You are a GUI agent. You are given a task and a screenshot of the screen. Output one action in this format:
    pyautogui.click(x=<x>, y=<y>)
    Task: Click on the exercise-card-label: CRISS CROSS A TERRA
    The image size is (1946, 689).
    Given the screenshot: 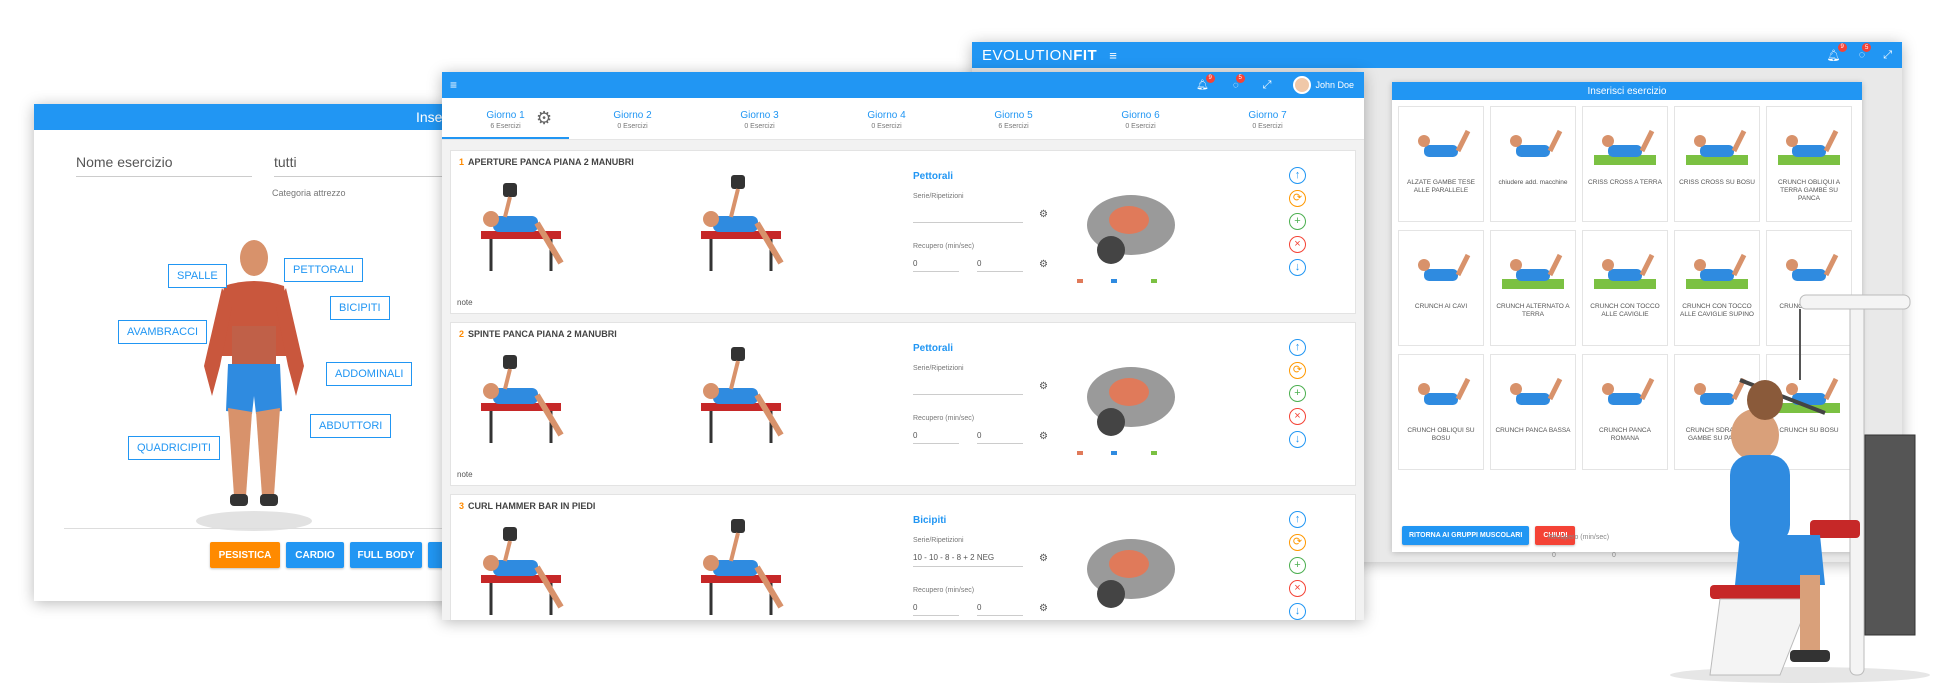 What is the action you would take?
    pyautogui.click(x=1625, y=182)
    